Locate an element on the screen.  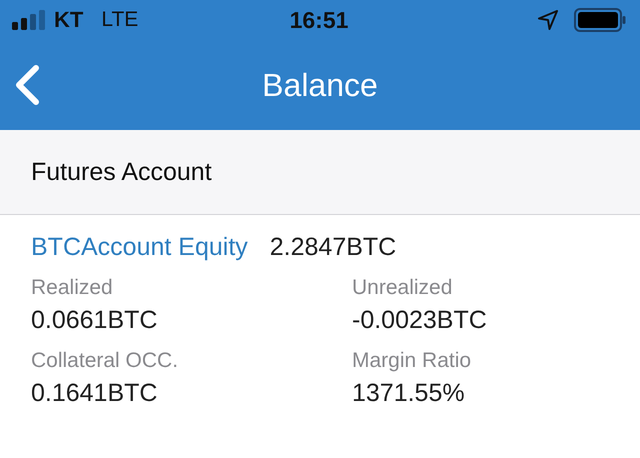
page-title: Balance is located at coordinates (320, 85).